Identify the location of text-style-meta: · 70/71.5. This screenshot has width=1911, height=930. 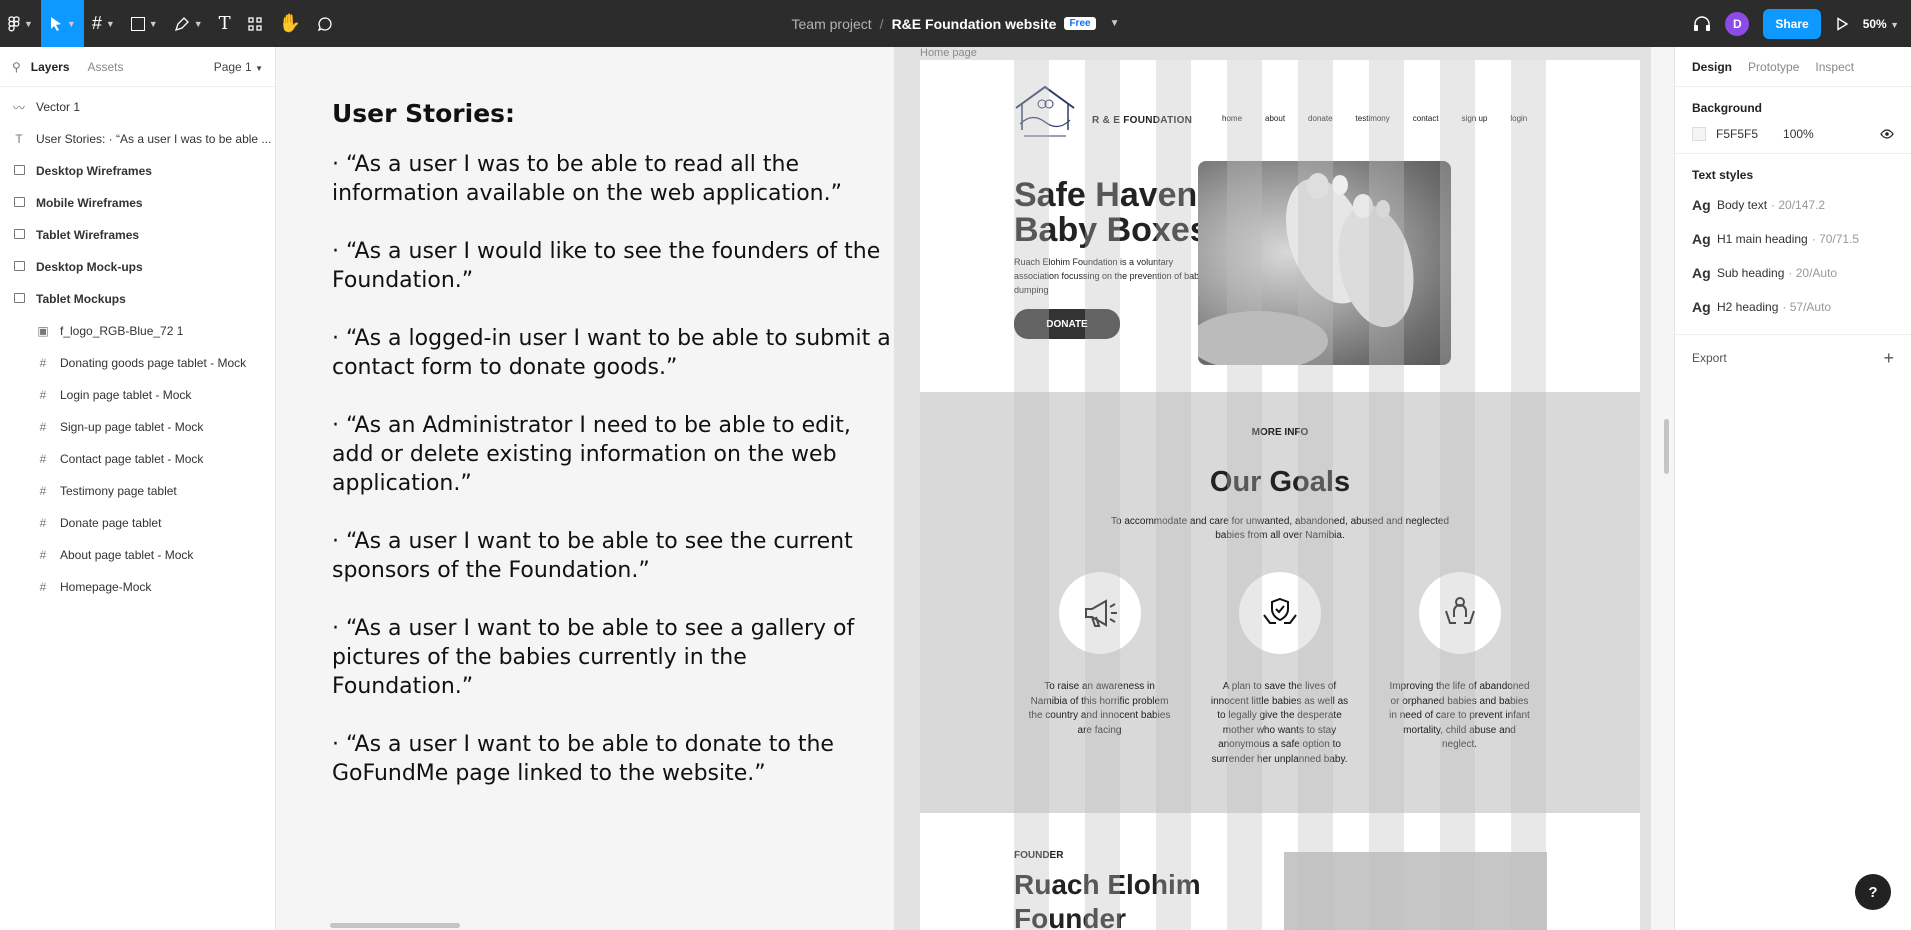
(1835, 239).